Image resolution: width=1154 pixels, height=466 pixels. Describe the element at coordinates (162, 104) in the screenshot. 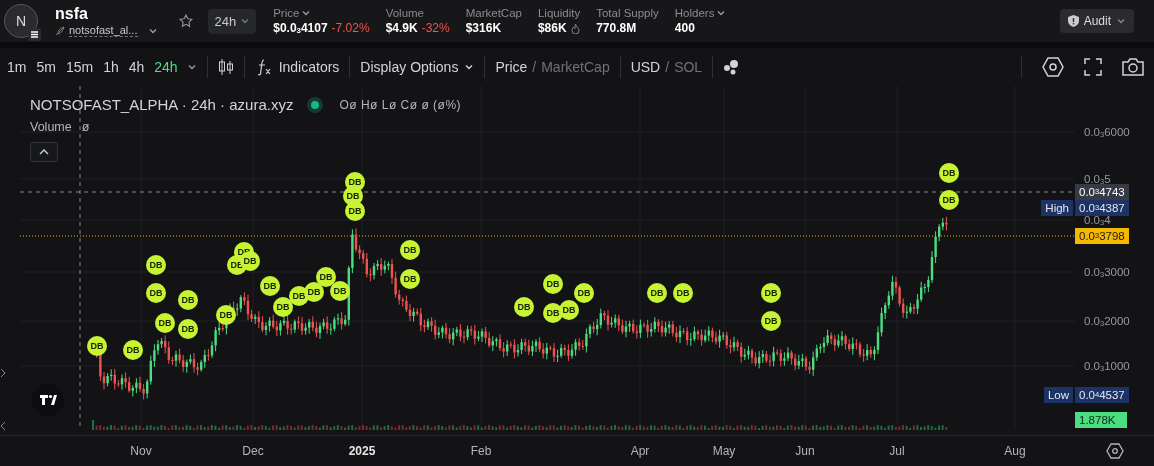

I see `chart-title: NOTSOFAST_ALPHA · 24h · azura.xyz` at that location.